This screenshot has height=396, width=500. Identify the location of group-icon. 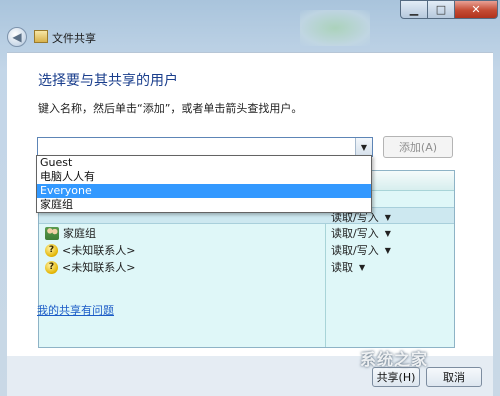
(52, 233).